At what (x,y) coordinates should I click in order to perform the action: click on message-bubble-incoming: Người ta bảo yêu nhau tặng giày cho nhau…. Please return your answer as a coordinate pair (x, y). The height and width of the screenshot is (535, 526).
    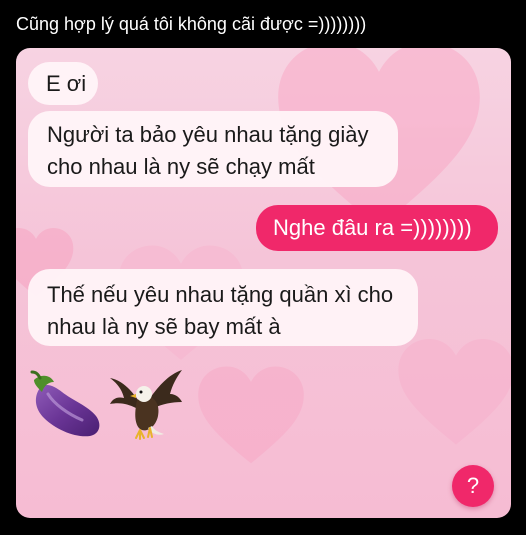
    Looking at the image, I should click on (213, 149).